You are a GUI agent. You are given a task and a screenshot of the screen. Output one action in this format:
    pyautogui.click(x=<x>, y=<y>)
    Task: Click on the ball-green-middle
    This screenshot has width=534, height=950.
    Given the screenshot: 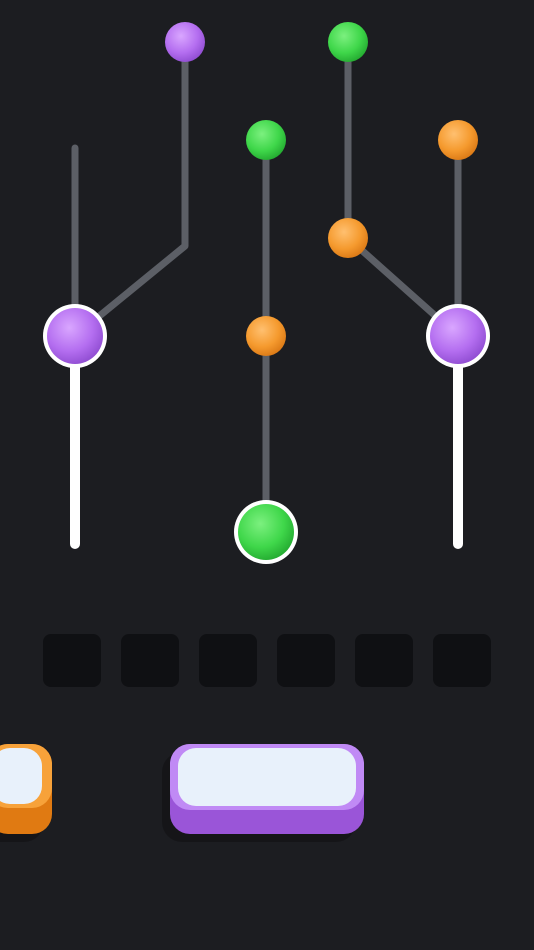 What is the action you would take?
    pyautogui.click(x=266, y=140)
    